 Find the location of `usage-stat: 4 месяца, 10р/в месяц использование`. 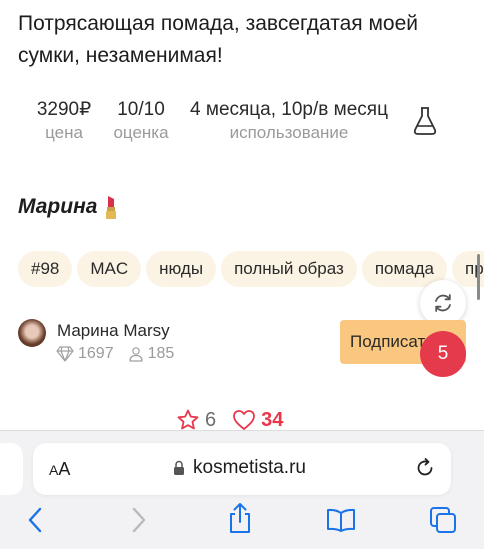

usage-stat: 4 месяца, 10р/в месяц использование is located at coordinates (289, 121).